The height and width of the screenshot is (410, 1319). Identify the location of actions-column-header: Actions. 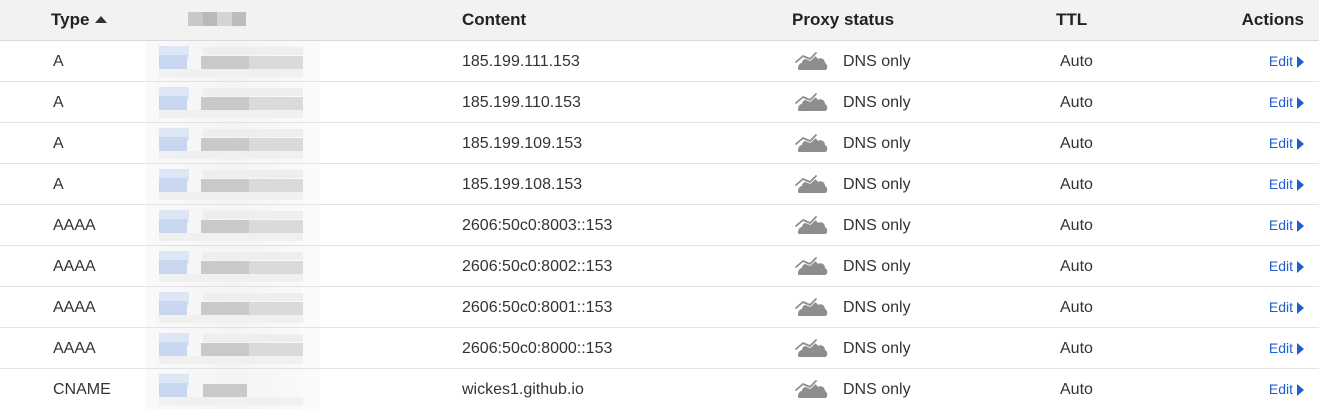
(1272, 19).